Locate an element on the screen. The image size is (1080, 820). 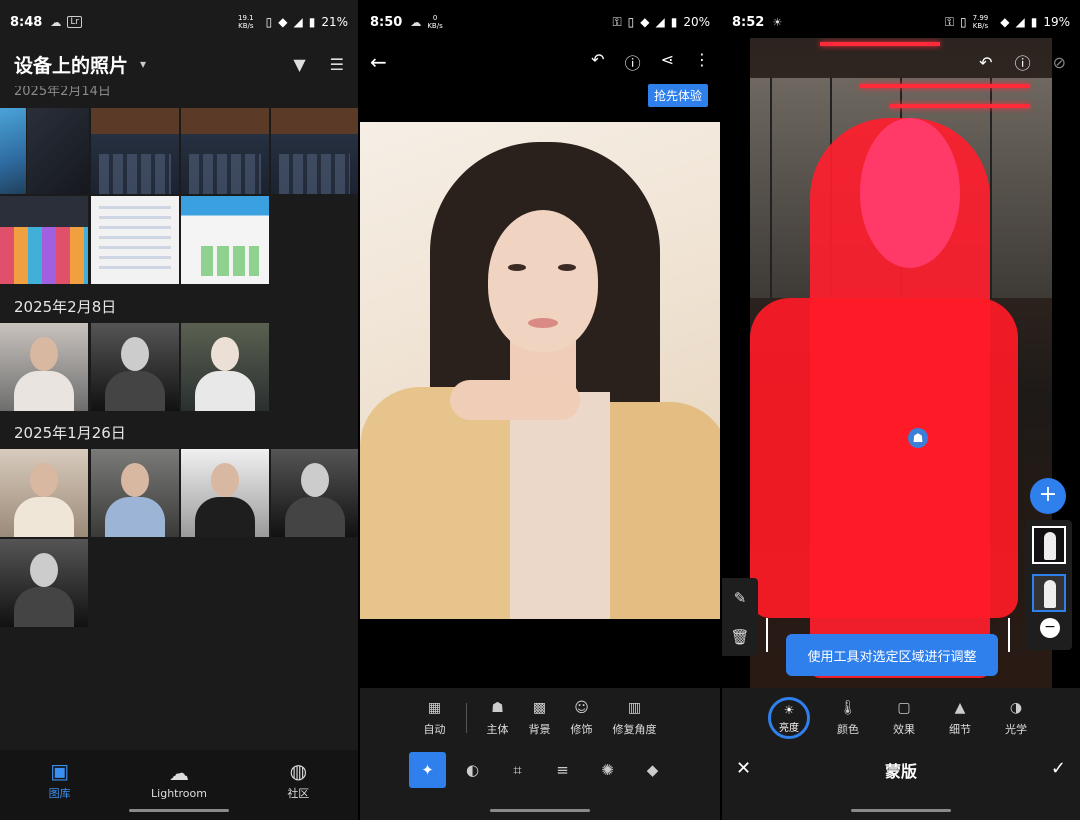
neon-light is located at coordinates (960, 106).